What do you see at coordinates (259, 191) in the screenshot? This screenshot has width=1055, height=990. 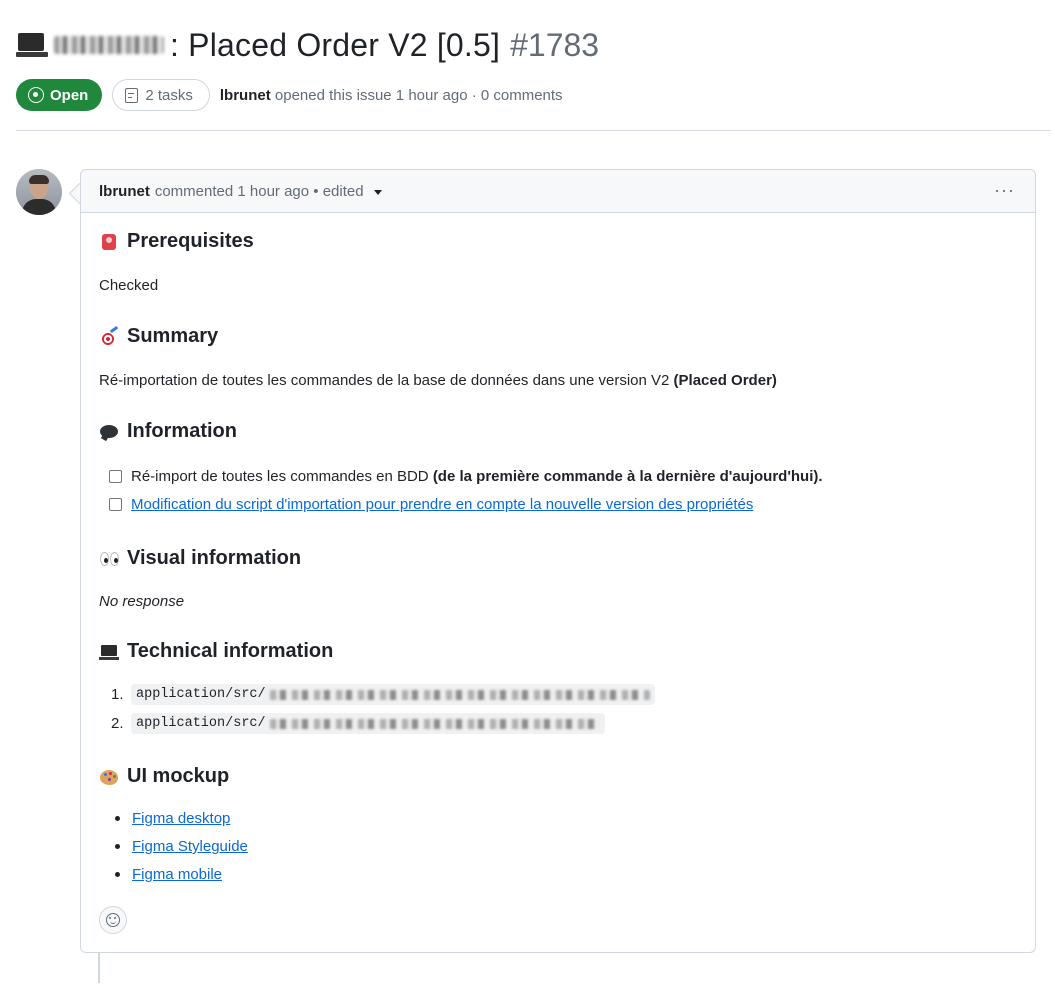 I see `comment-meta: commented 1 hour ago • edited` at bounding box center [259, 191].